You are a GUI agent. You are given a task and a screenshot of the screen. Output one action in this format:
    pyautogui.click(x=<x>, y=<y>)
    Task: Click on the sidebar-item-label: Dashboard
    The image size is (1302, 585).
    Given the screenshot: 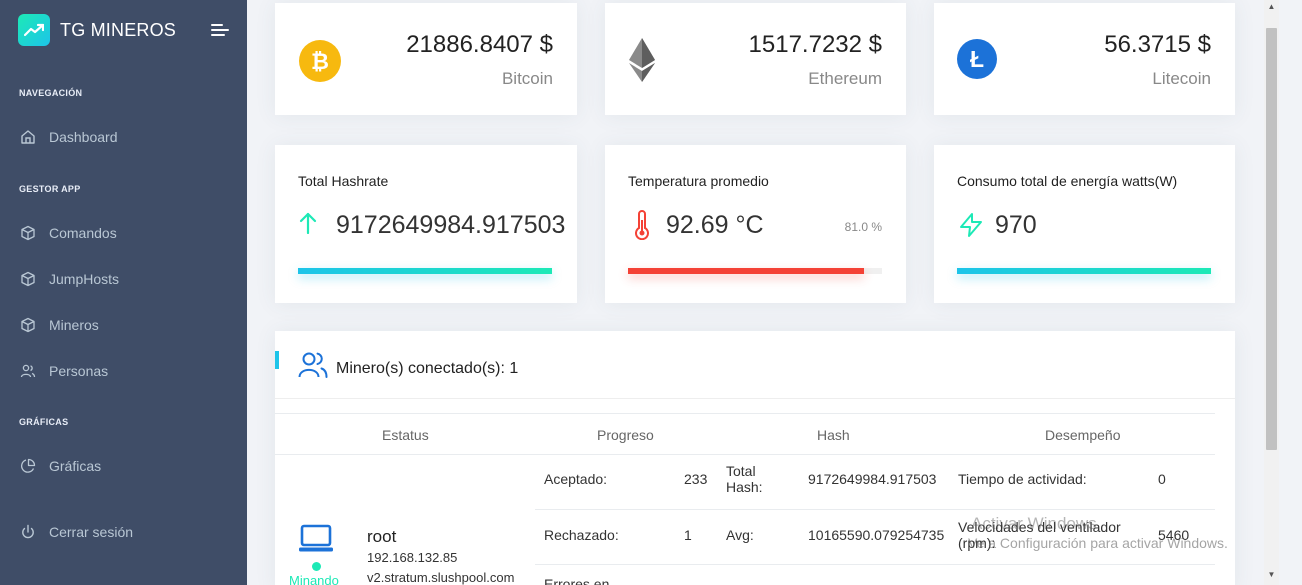 What is the action you would take?
    pyautogui.click(x=83, y=137)
    